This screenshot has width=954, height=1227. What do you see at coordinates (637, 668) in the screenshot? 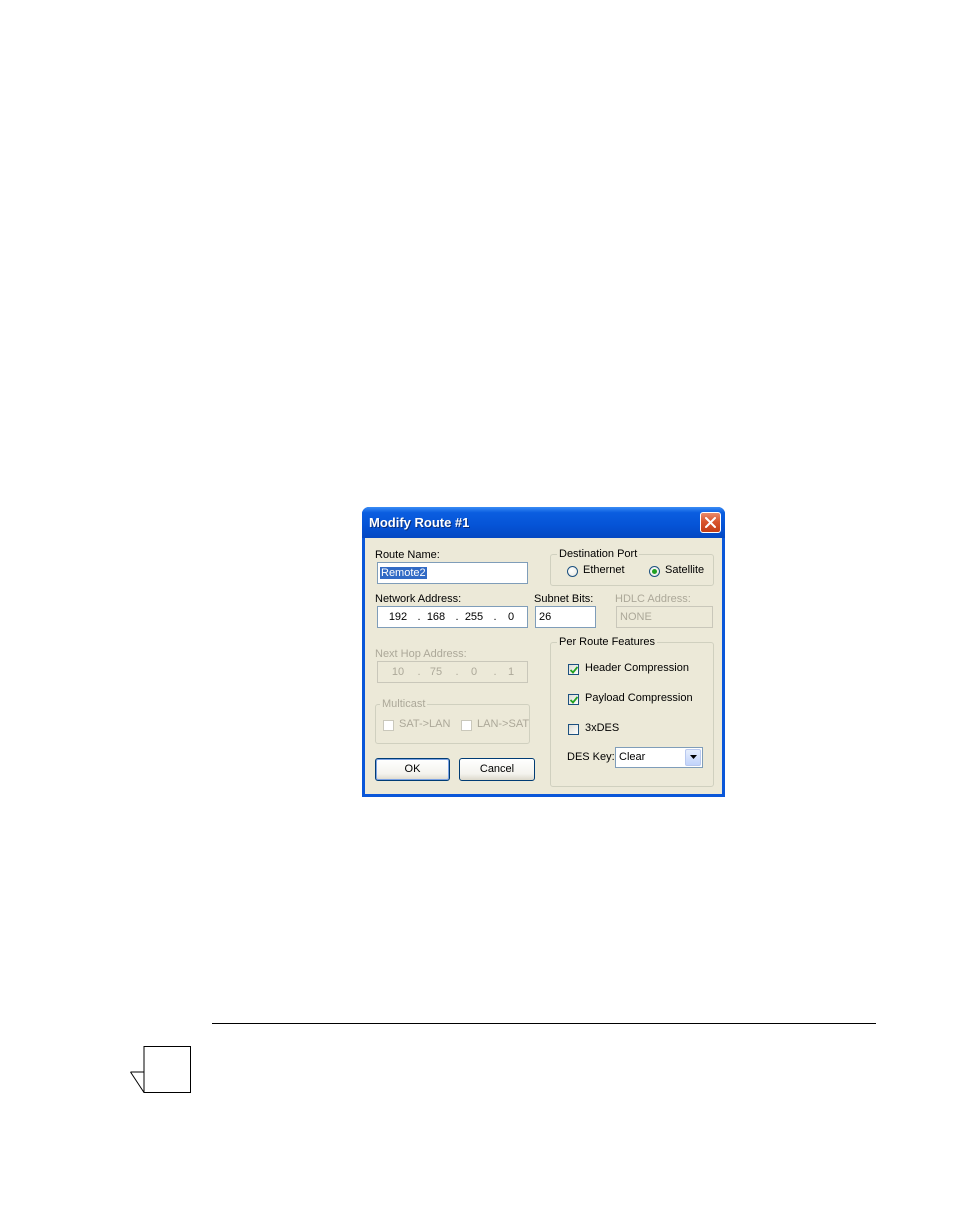
I see `header-compression-label: Header Compression` at bounding box center [637, 668].